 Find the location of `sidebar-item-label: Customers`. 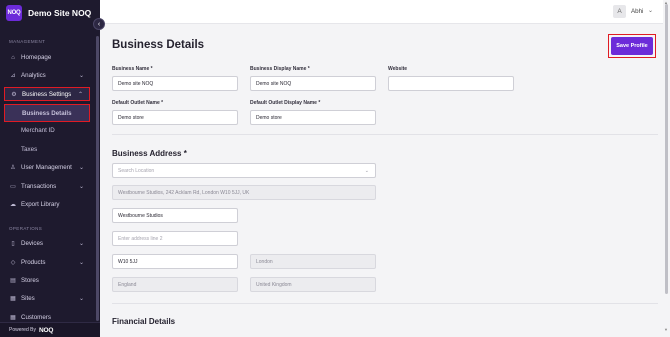

sidebar-item-label: Customers is located at coordinates (36, 317).